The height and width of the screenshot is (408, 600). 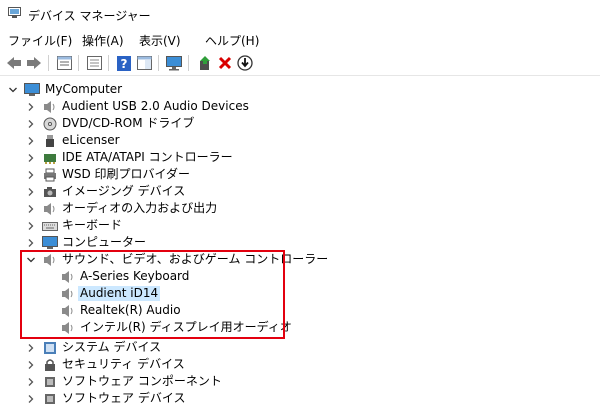 I want to click on ide-controller-icon, so click(x=50, y=157).